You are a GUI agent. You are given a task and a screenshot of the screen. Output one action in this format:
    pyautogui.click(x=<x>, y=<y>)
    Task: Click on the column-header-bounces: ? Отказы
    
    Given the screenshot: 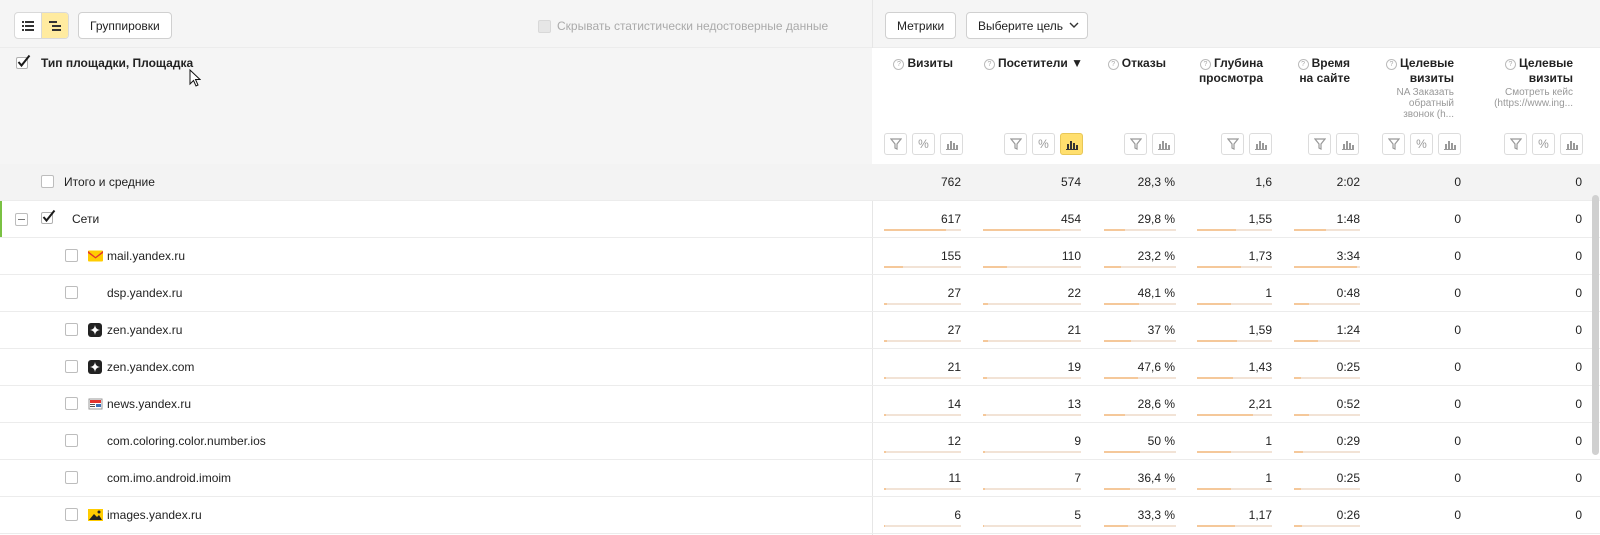 What is the action you would take?
    pyautogui.click(x=1133, y=63)
    